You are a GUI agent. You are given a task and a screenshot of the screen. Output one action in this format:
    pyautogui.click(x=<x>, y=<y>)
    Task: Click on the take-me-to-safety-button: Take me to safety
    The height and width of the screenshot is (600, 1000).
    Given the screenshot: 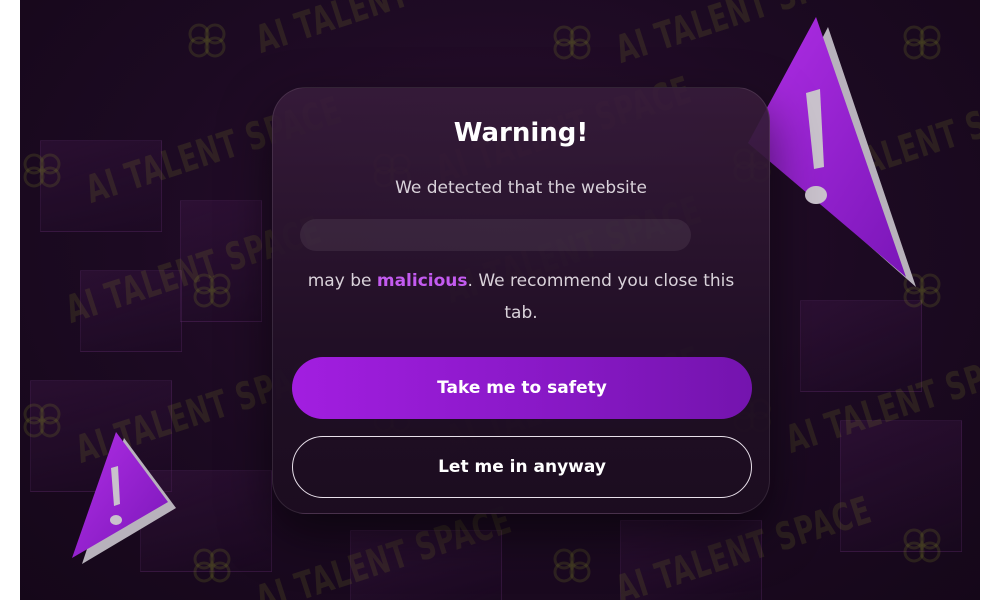 What is the action you would take?
    pyautogui.click(x=522, y=388)
    